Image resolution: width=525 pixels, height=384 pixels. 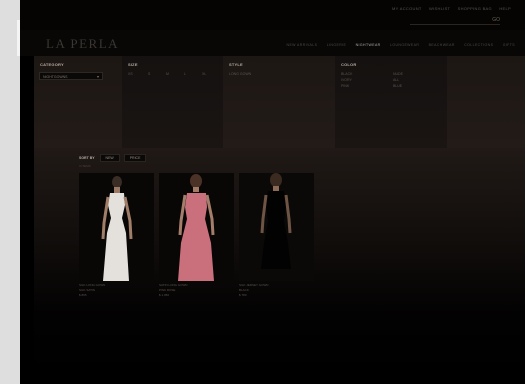 What do you see at coordinates (337, 45) in the screenshot?
I see `nav-lingerie: LINGERIE` at bounding box center [337, 45].